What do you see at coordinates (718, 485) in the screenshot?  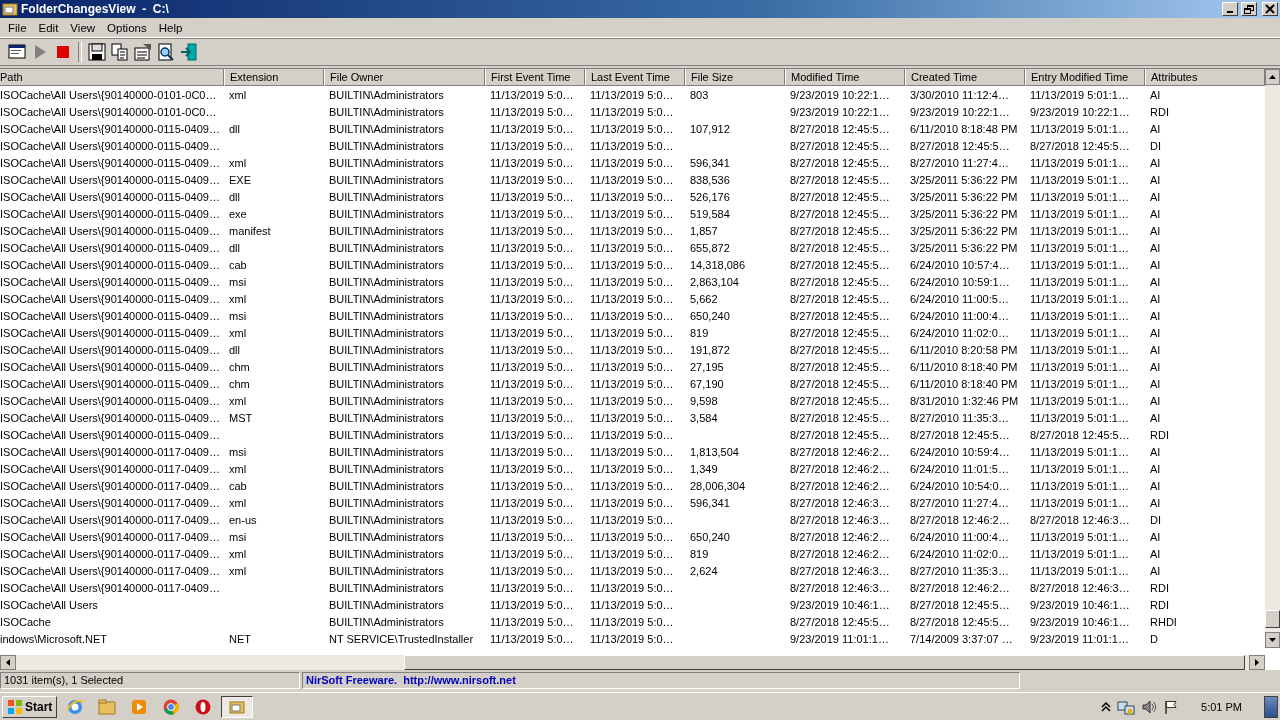 I see `table-cell-text: 28,006,304` at bounding box center [718, 485].